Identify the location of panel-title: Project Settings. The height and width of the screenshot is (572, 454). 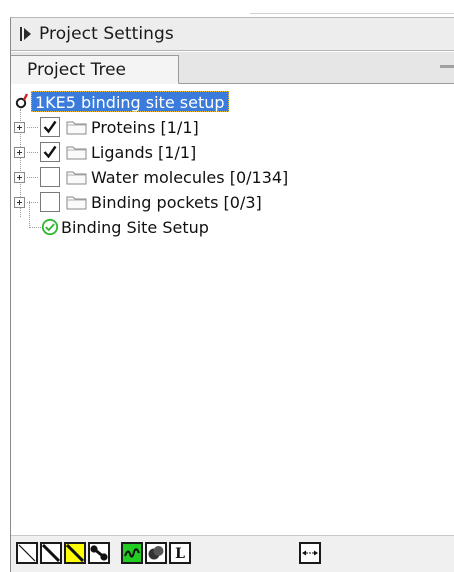
(106, 34).